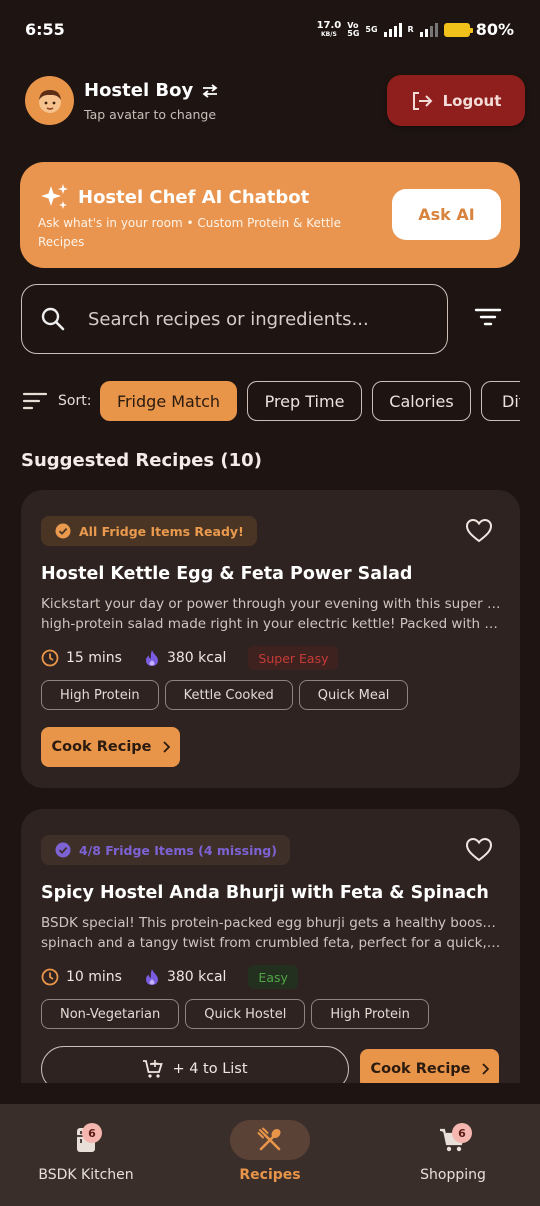  I want to click on logout-icon, so click(422, 100).